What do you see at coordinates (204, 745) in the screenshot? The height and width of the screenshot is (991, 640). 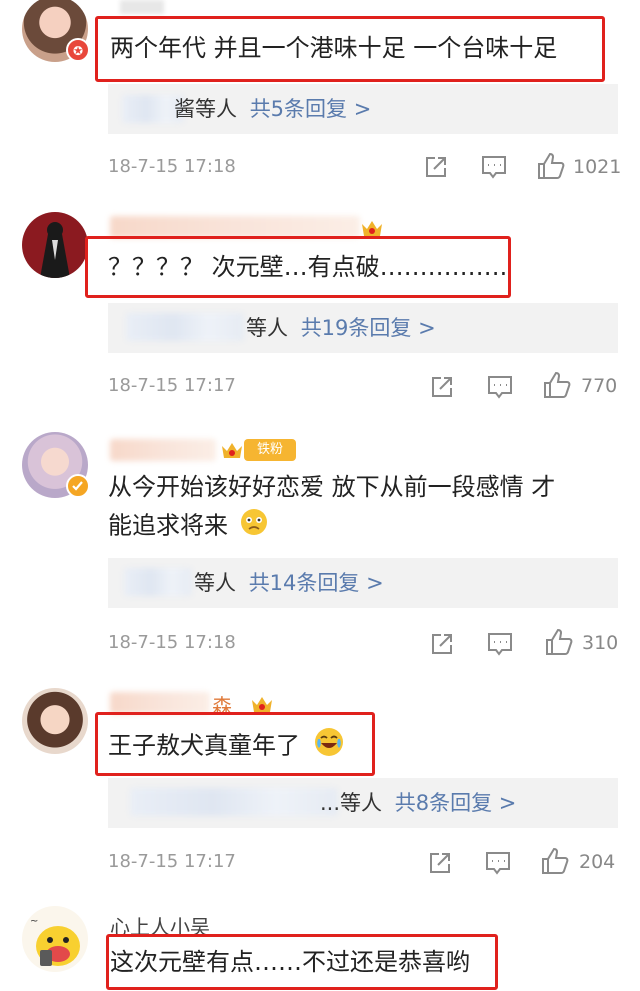 I see `comment-text-content: 王子敖犬真童年了` at bounding box center [204, 745].